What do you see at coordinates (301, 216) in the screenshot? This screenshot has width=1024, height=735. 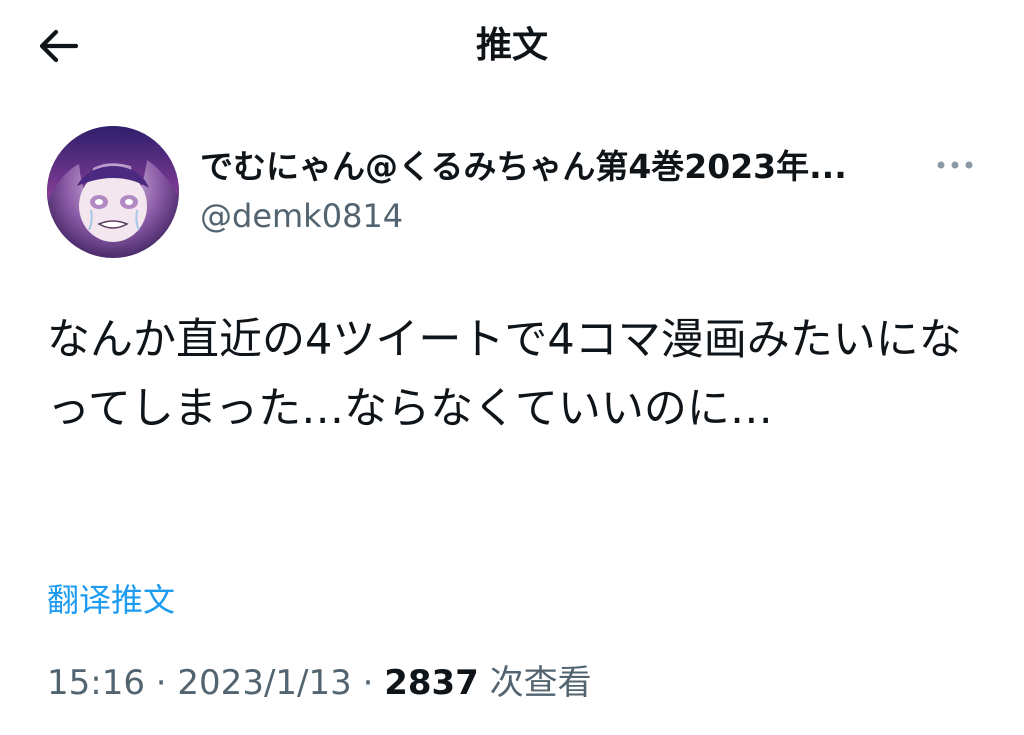 I see `author-handle: @demk0814` at bounding box center [301, 216].